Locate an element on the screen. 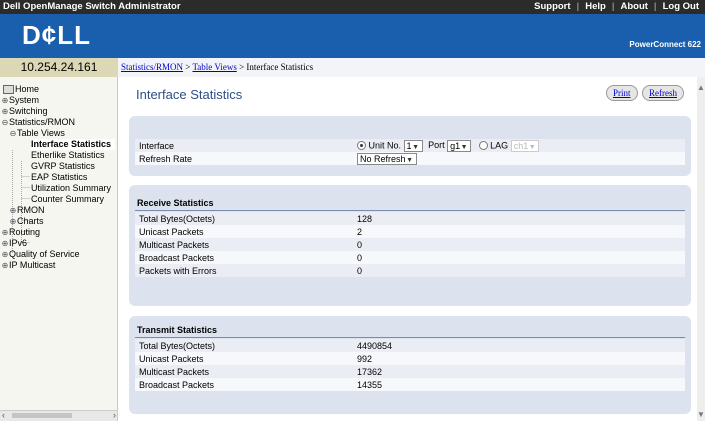 The image size is (705, 421). table-row: Total Bytes(Octets) 4490854 is located at coordinates (410, 345).